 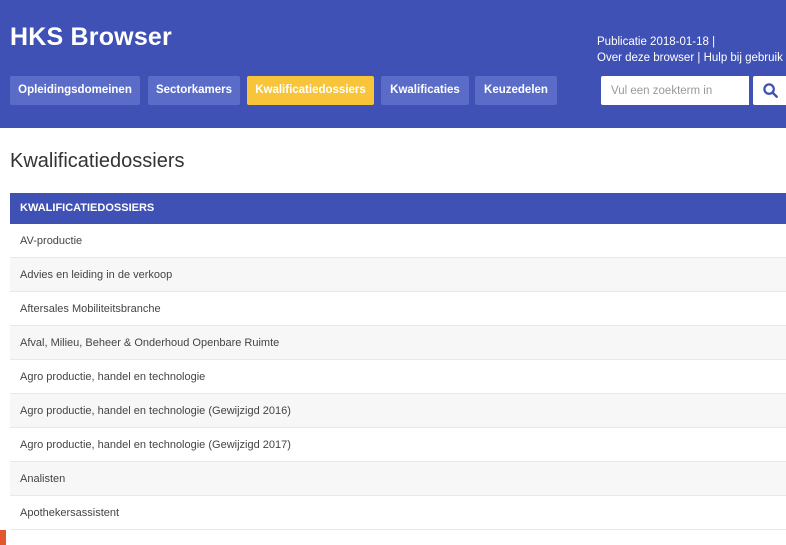 I want to click on publication-date: Publicatie 2018-01-18 |, so click(x=656, y=42).